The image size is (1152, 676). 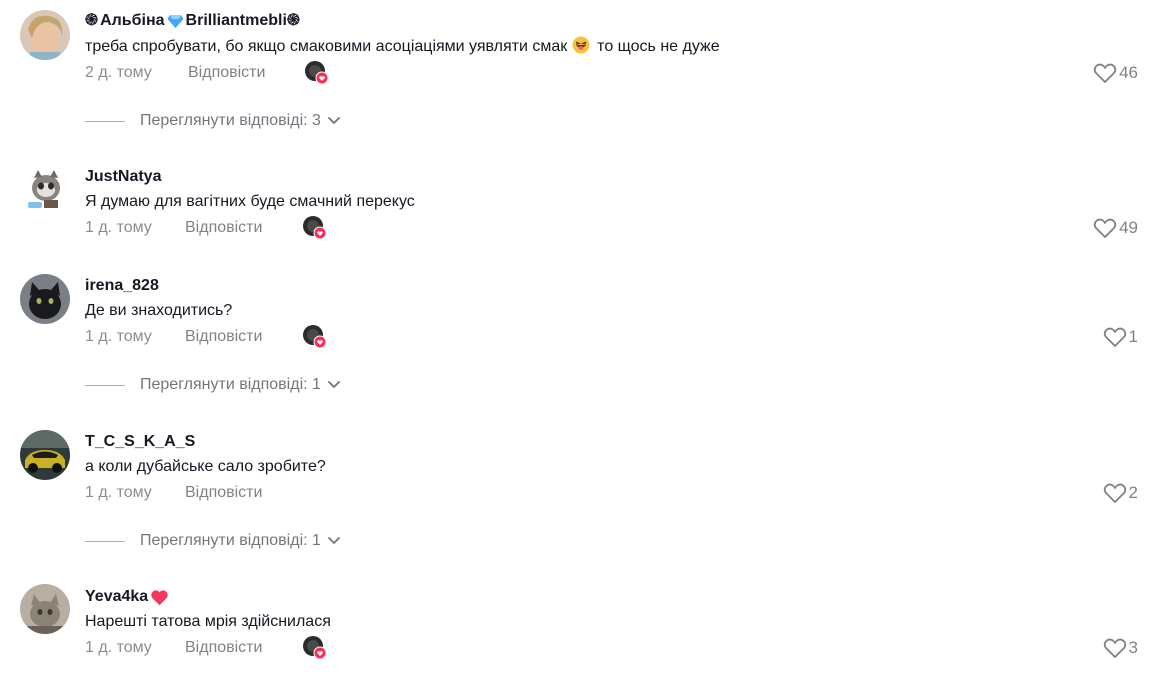 What do you see at coordinates (581, 48) in the screenshot?
I see `grinning-tongue-emoji-icon` at bounding box center [581, 48].